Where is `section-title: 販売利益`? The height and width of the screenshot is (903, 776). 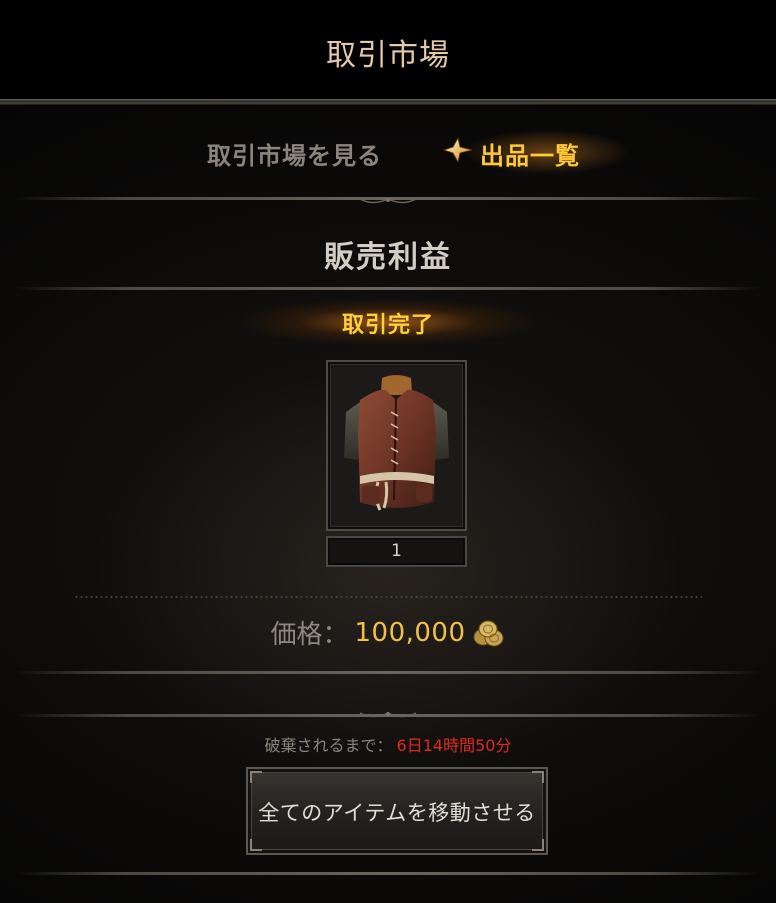
section-title: 販売利益 is located at coordinates (388, 257).